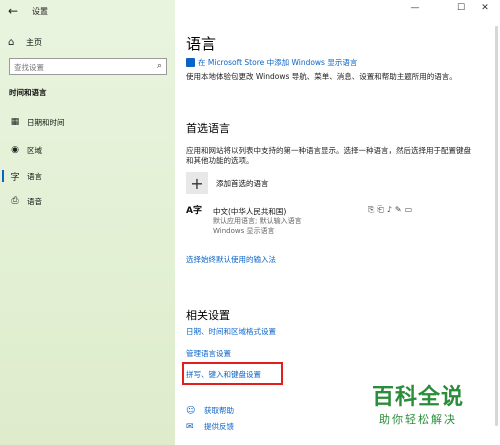 This screenshot has width=500, height=445. What do you see at coordinates (15, 201) in the screenshot?
I see `microphone-icon: ⎙` at bounding box center [15, 201].